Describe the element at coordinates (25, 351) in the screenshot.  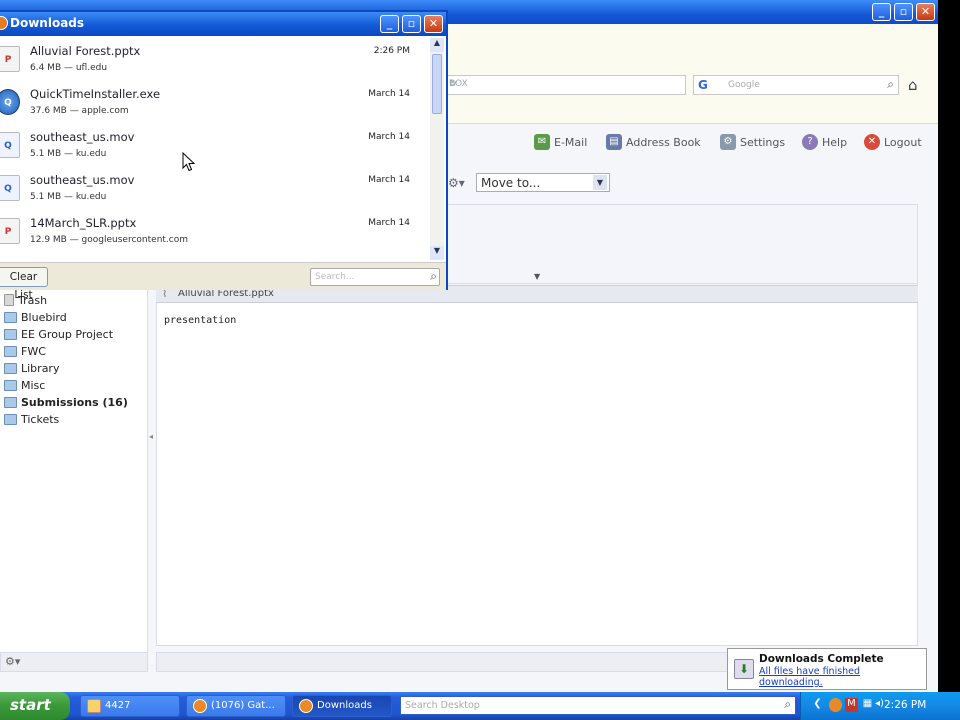
I see `folder-fwc: FWC` at that location.